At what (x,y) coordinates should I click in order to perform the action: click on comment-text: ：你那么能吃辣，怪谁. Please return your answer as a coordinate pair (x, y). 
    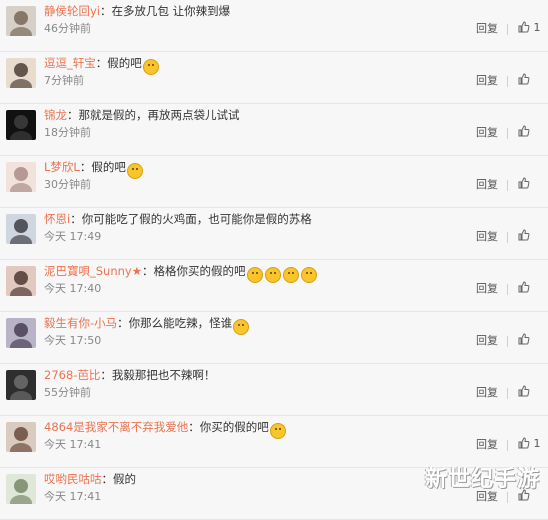
    Looking at the image, I should click on (175, 323).